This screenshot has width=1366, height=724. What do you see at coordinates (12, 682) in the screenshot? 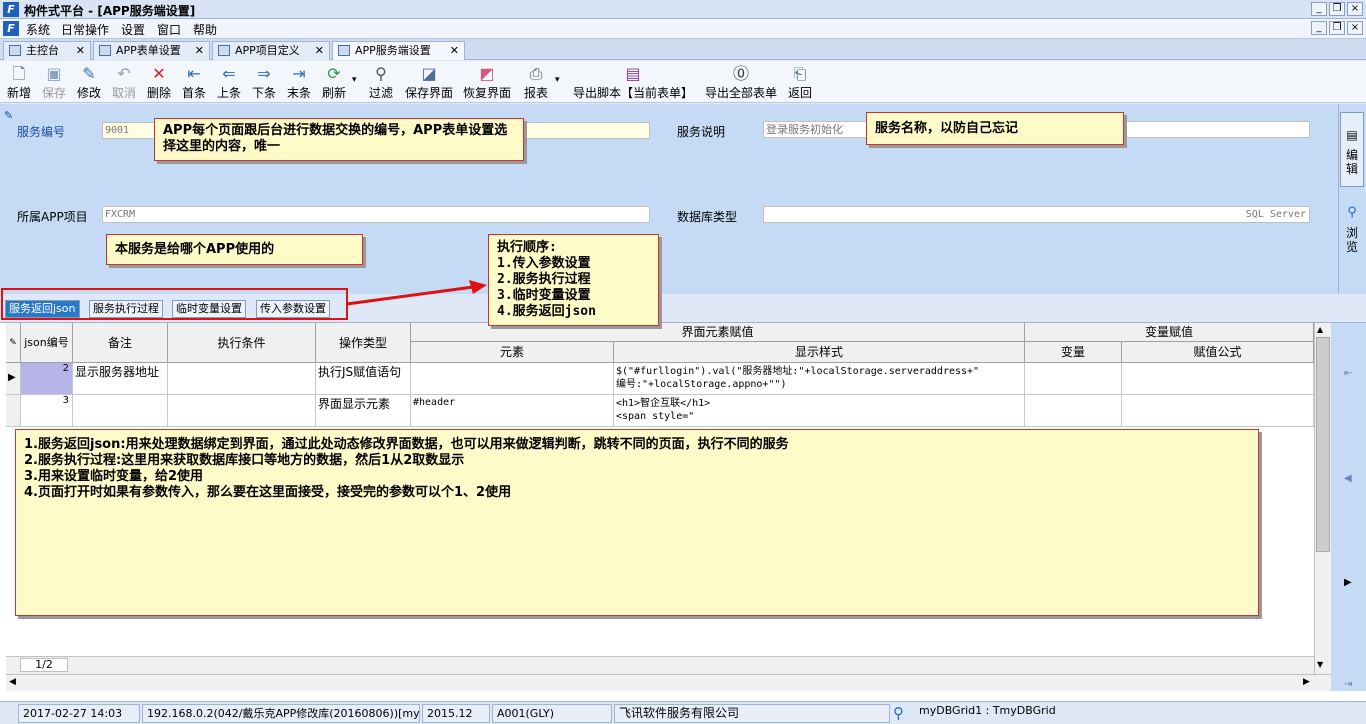
I see `scroll-left-icon: ◀` at bounding box center [12, 682].